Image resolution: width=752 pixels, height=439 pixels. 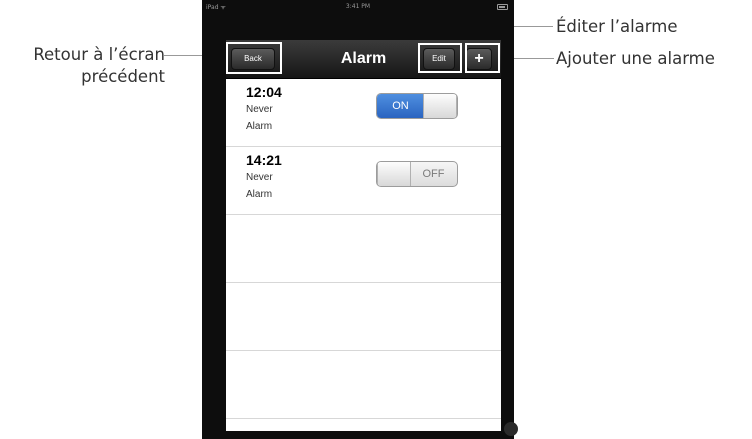 What do you see at coordinates (482, 58) in the screenshot?
I see `add-button-highlight` at bounding box center [482, 58].